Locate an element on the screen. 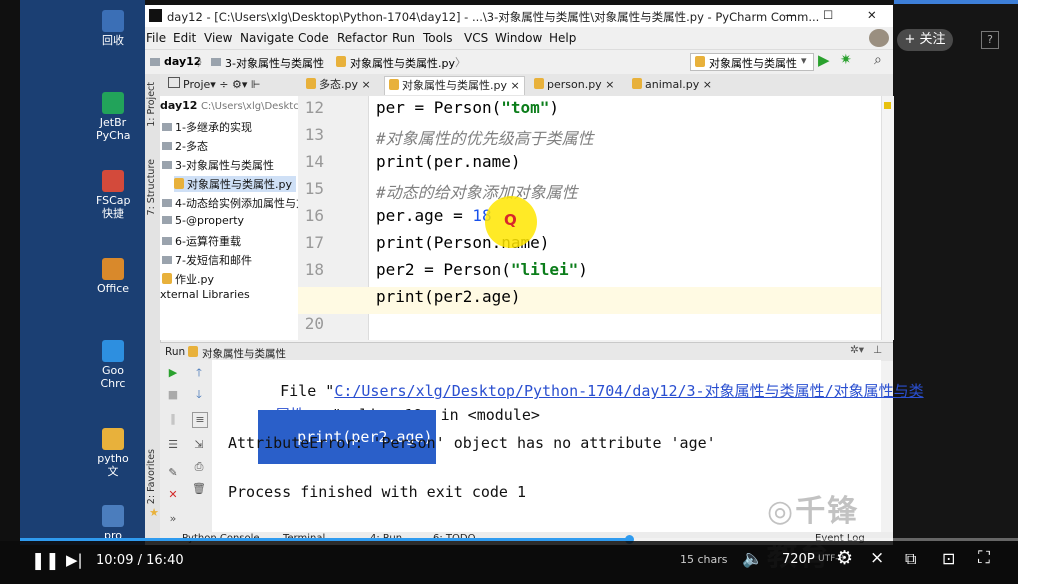 Image resolution: width=1039 pixels, height=584 pixels. tree-folder-item: 2-多态 is located at coordinates (185, 146).